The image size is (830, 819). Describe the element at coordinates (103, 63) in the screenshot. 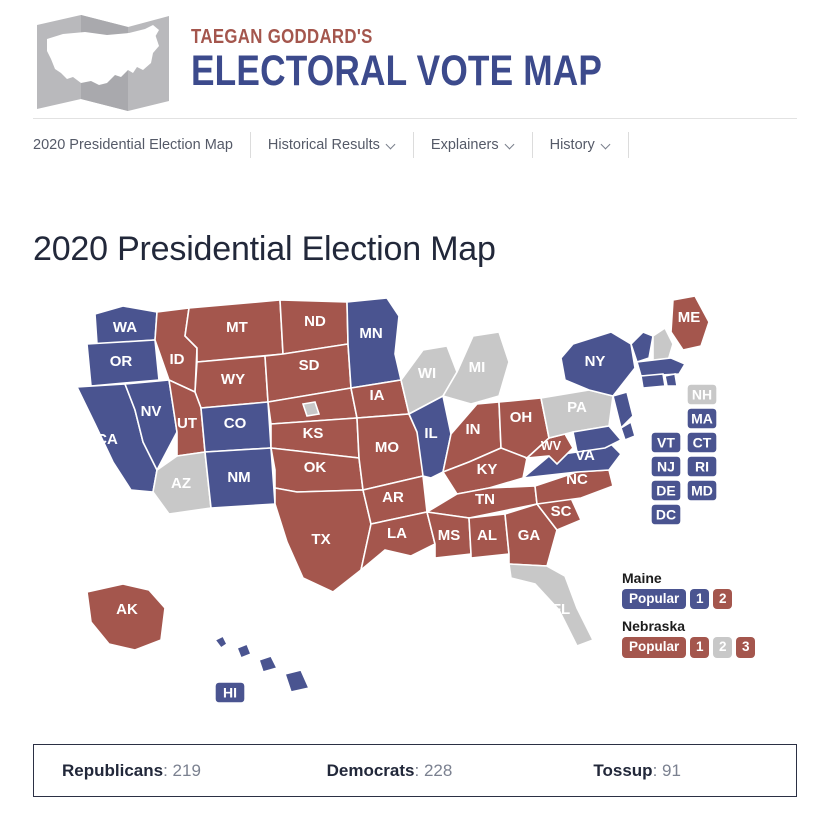

I see `folded-us-map-logo-icon` at that location.